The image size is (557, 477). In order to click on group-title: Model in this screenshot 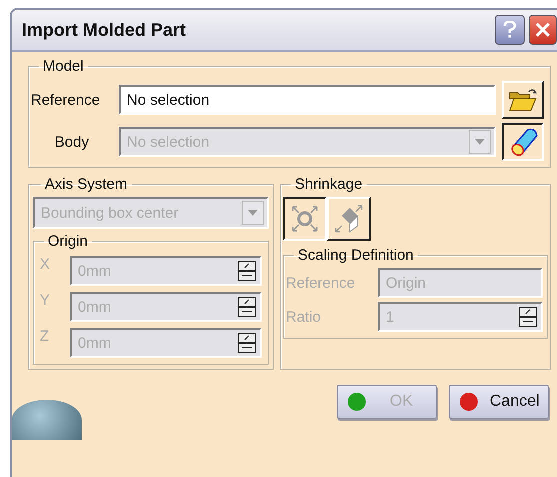, I will do `click(63, 66)`.